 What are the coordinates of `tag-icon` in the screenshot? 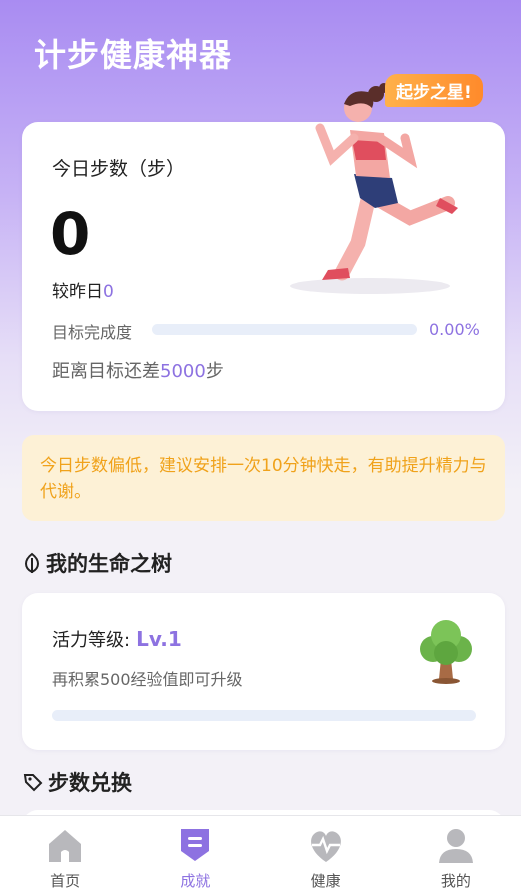 It's located at (33, 783).